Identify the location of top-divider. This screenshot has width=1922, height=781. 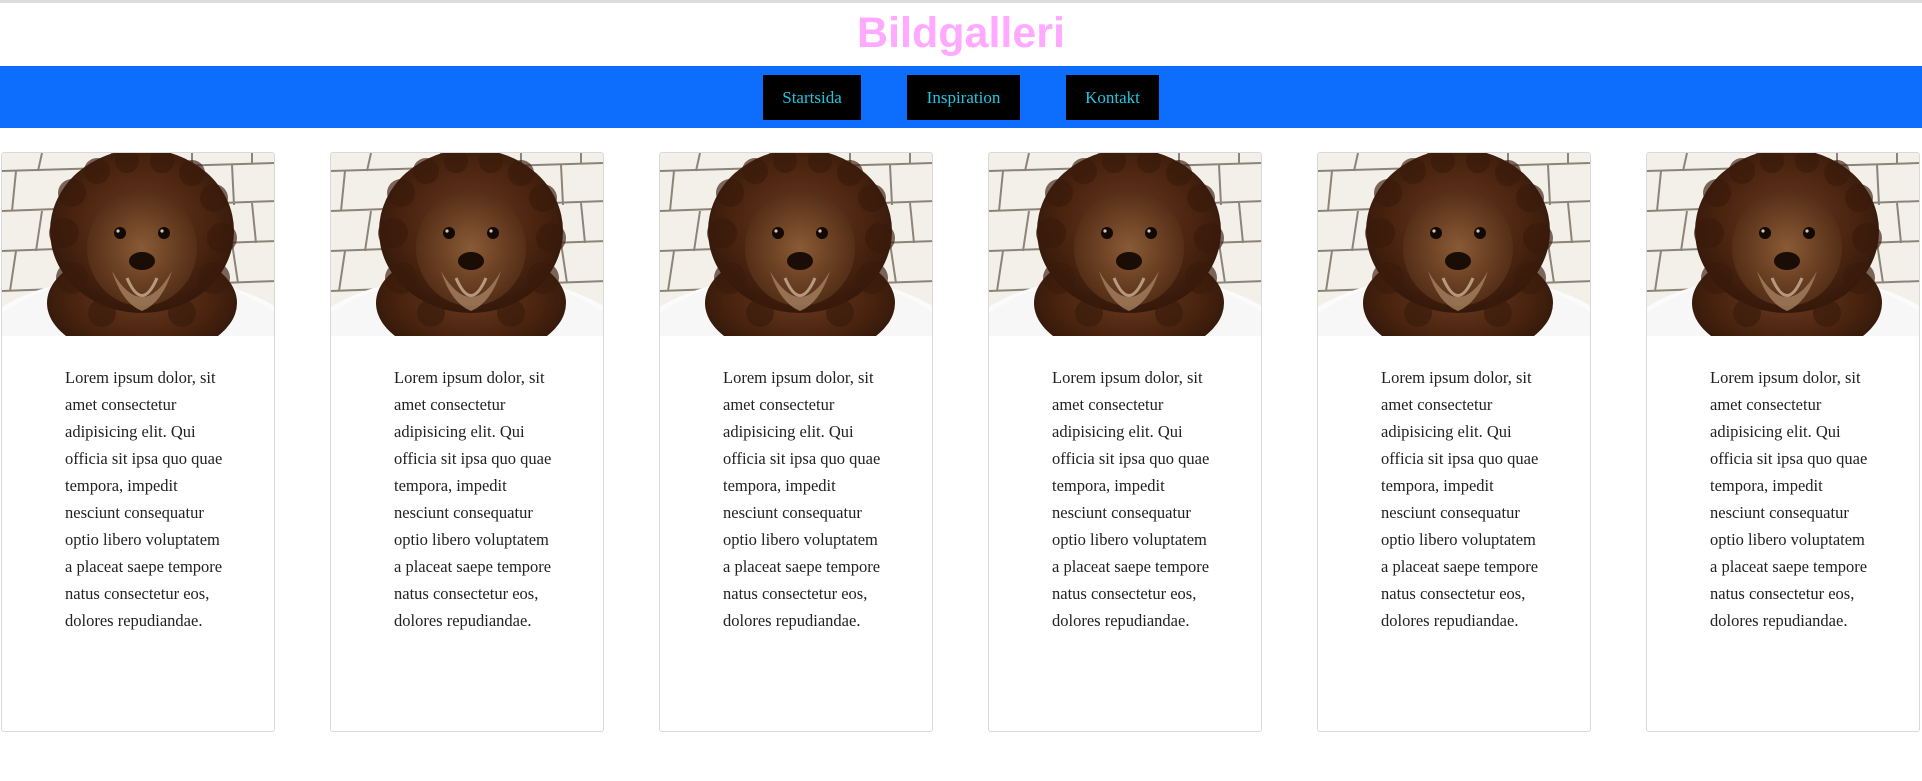
(961, 1).